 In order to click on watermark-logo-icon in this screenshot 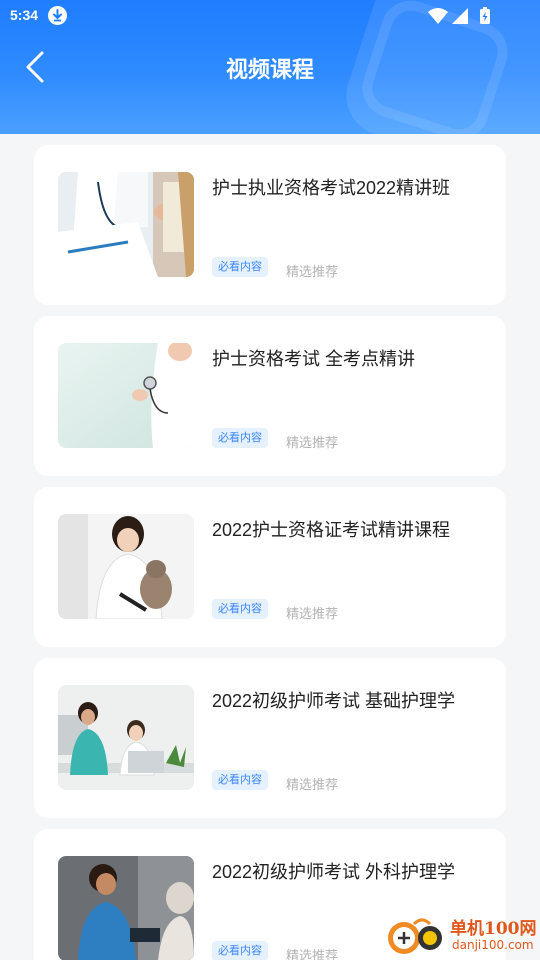, I will do `click(415, 936)`.